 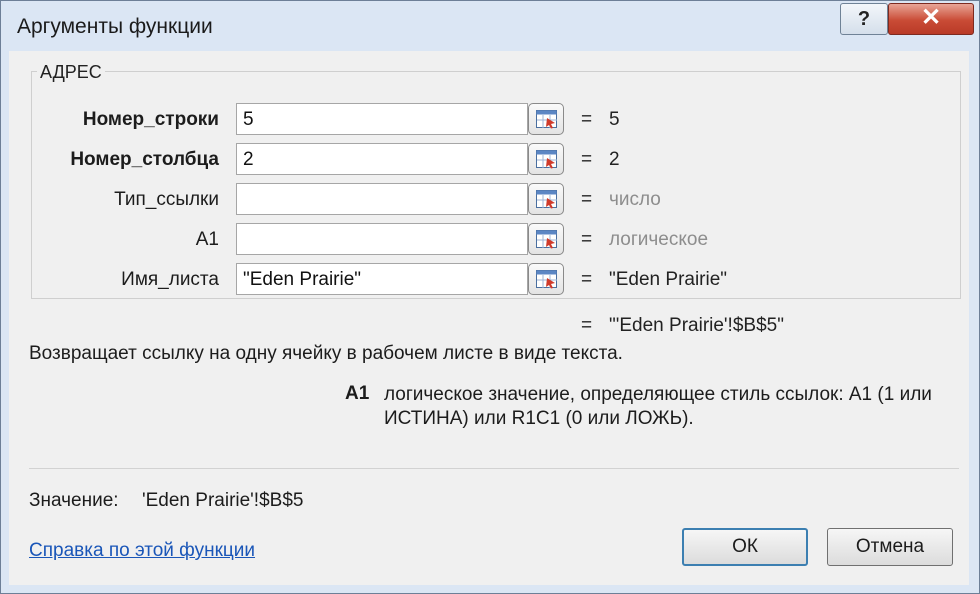 What do you see at coordinates (382, 159) in the screenshot?
I see `arg-input-column-number: 2` at bounding box center [382, 159].